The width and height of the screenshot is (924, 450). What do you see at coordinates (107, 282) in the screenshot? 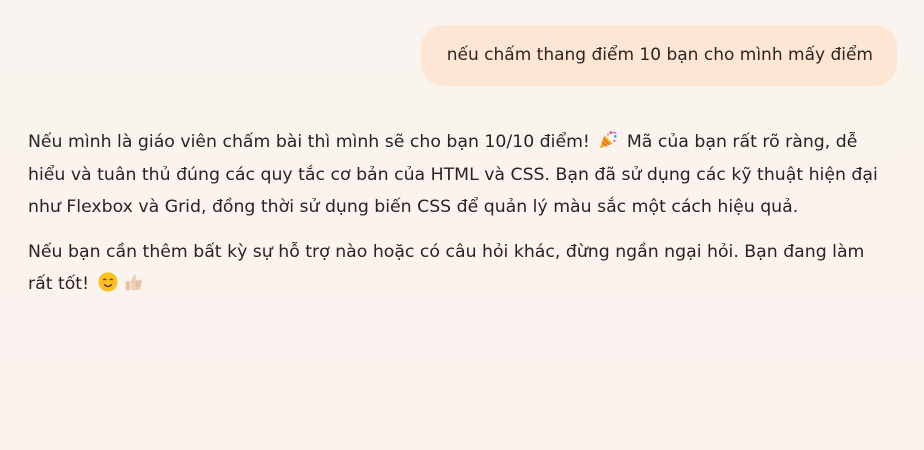
I see `smiling-face-icon` at bounding box center [107, 282].